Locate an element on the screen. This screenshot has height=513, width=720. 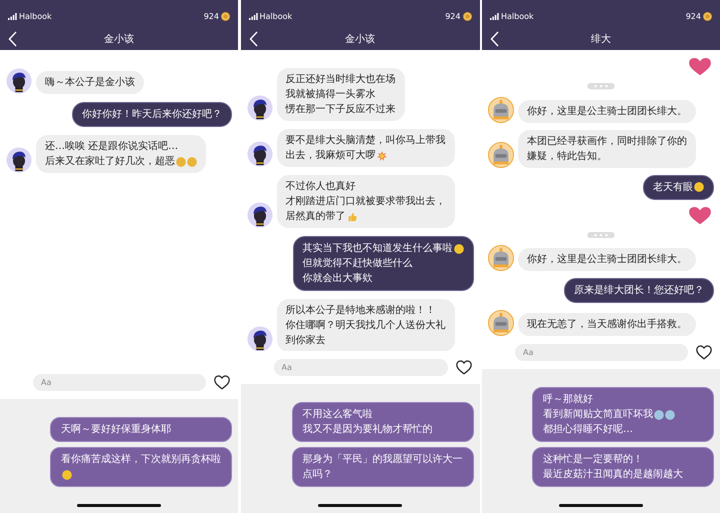
reply-option: 这种忙是一定要帮的！ 最近皮菇汁丑闻真的是越闹越大 is located at coordinates (623, 467).